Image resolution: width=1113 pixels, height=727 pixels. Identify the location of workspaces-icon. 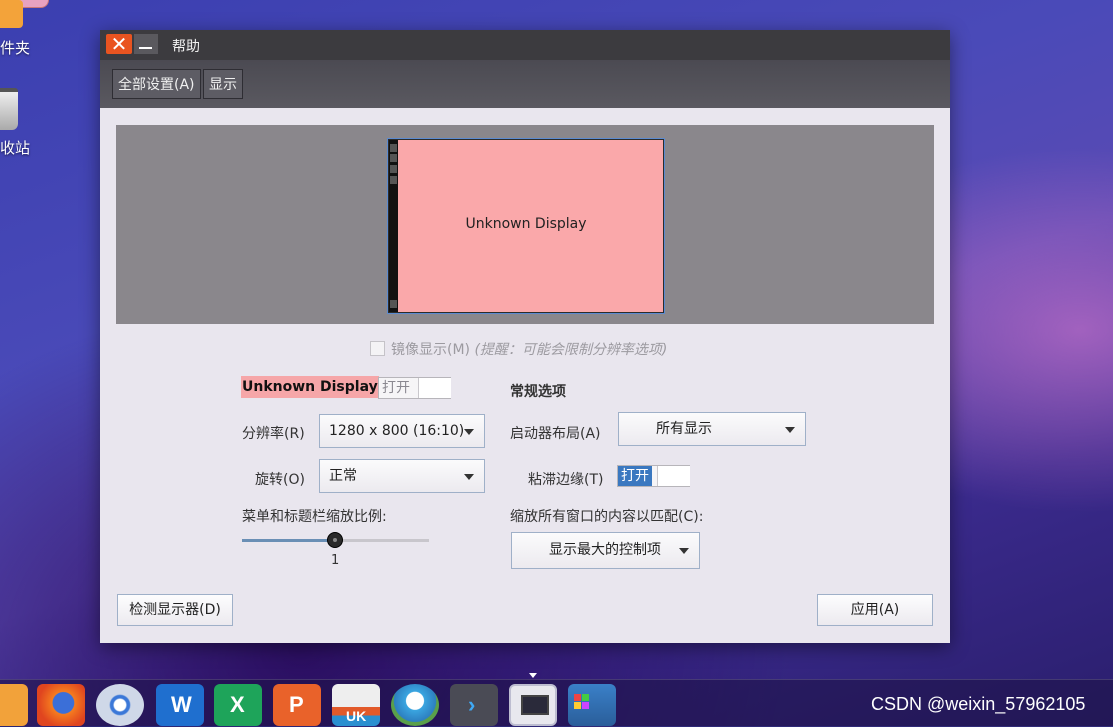
(592, 705).